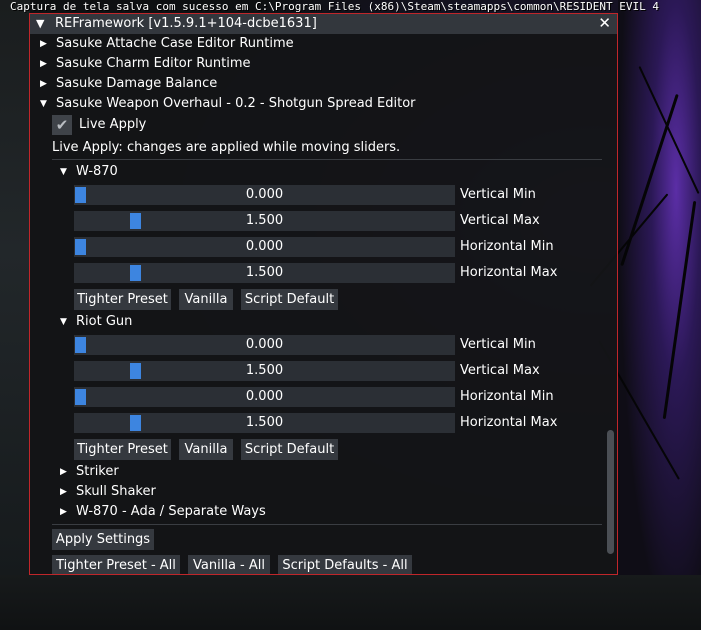 This screenshot has width=701, height=630. Describe the element at coordinates (604, 23) in the screenshot. I see `close-icon: ✕` at that location.